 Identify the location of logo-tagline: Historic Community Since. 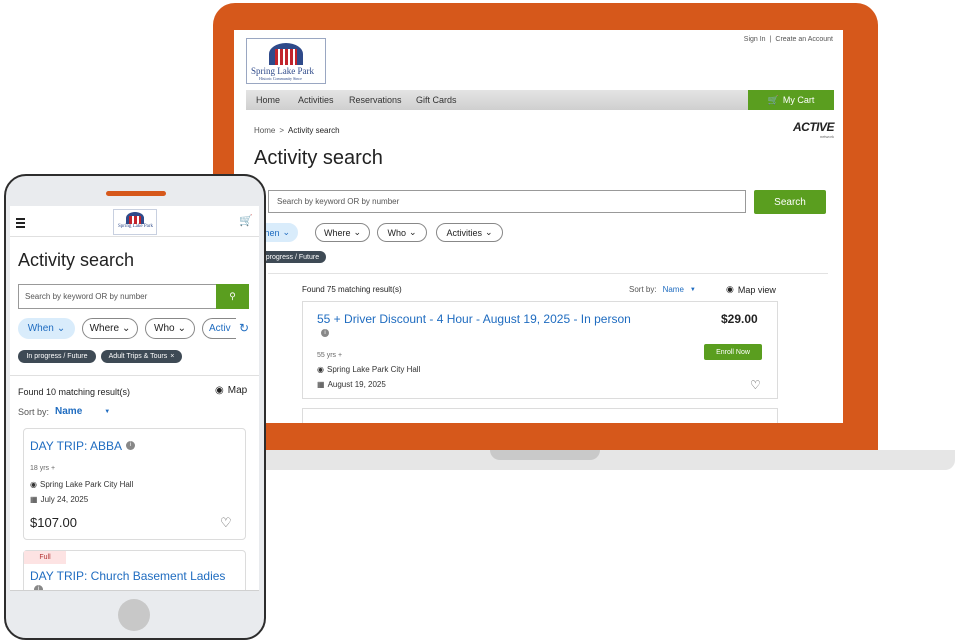
(280, 78).